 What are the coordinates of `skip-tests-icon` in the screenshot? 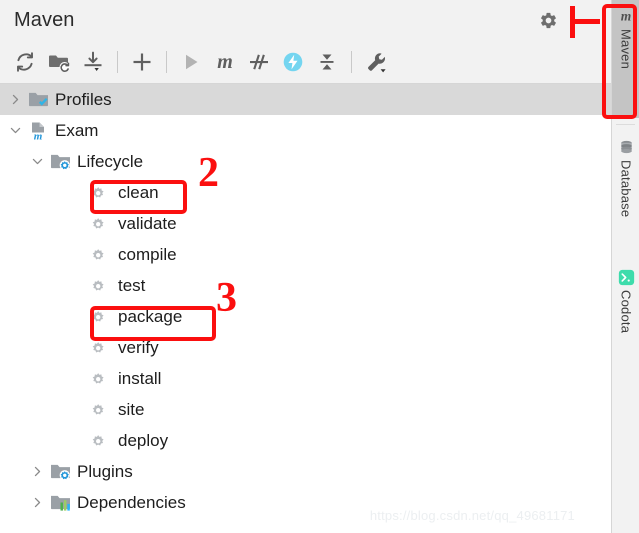 It's located at (259, 61).